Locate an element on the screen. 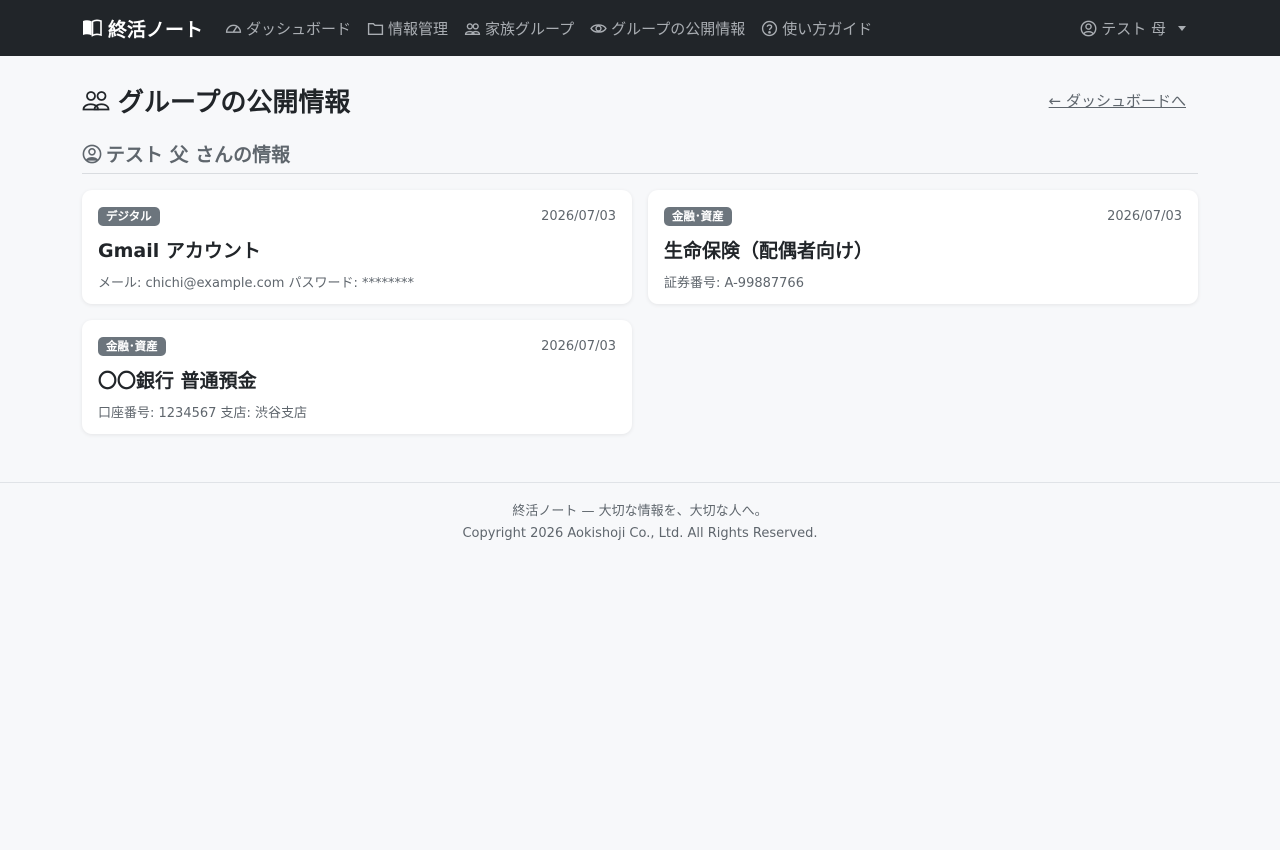  brand-name: 終活ノート is located at coordinates (156, 29).